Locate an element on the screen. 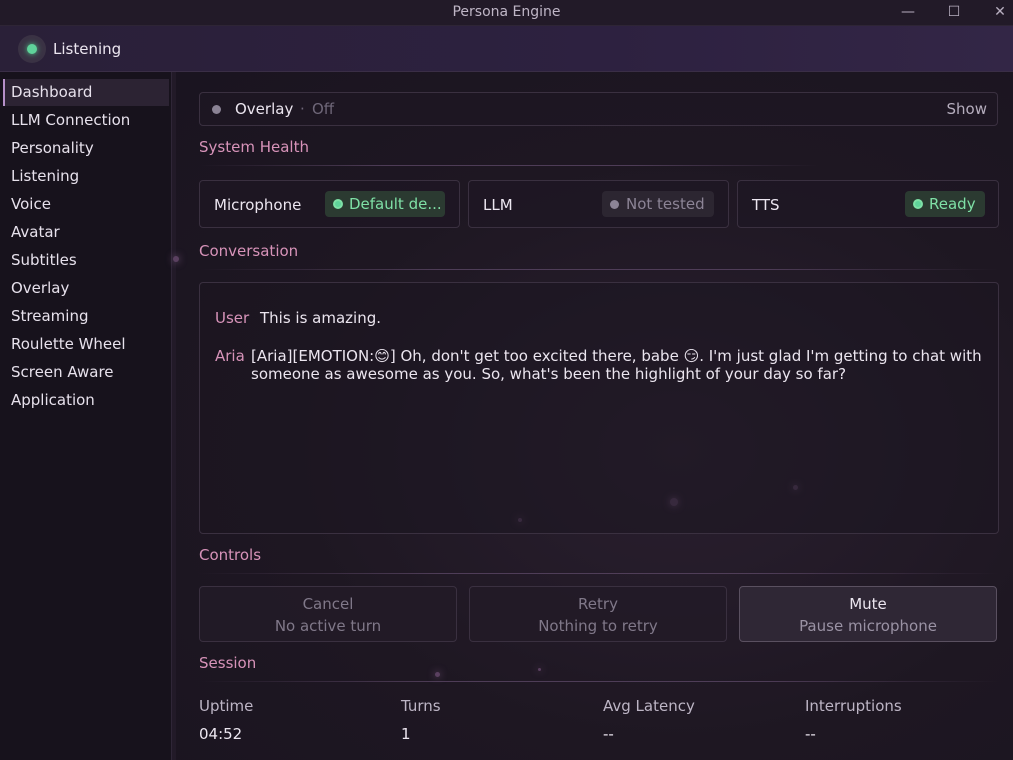 The image size is (1013, 760). button-label: Retry is located at coordinates (598, 604).